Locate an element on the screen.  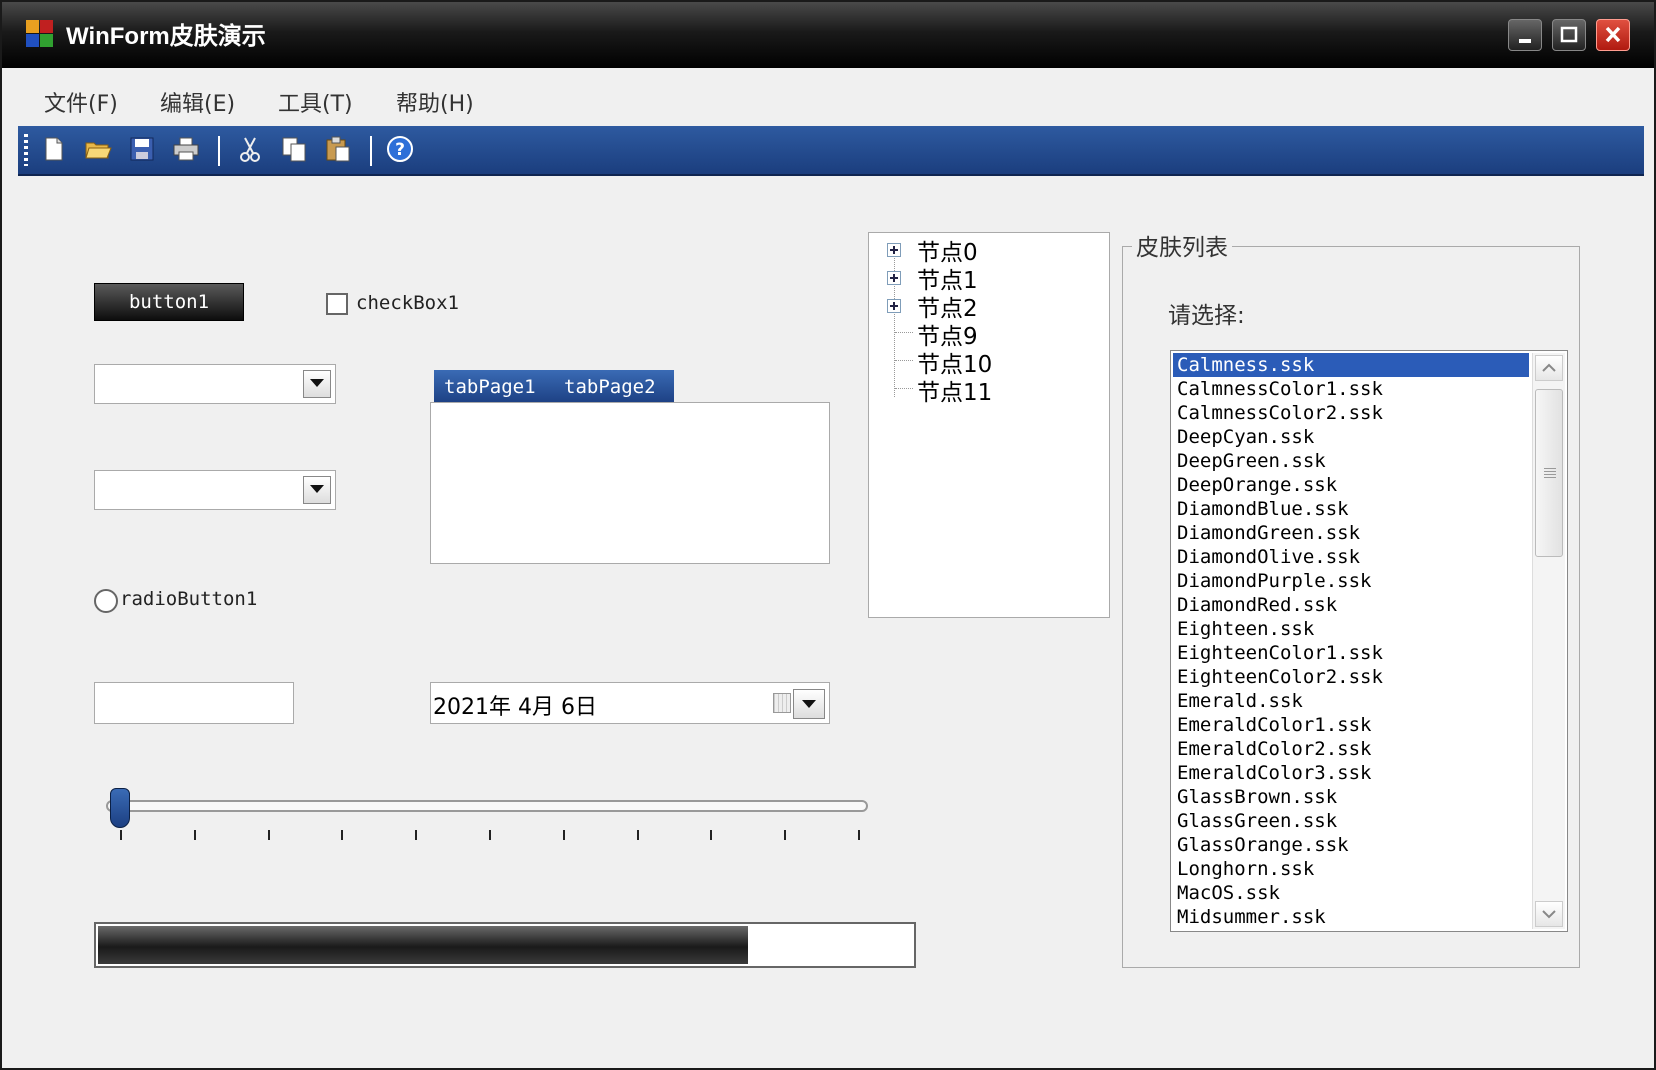
skin-list-item: CalmnessColor2.ssk is located at coordinates (1351, 413).